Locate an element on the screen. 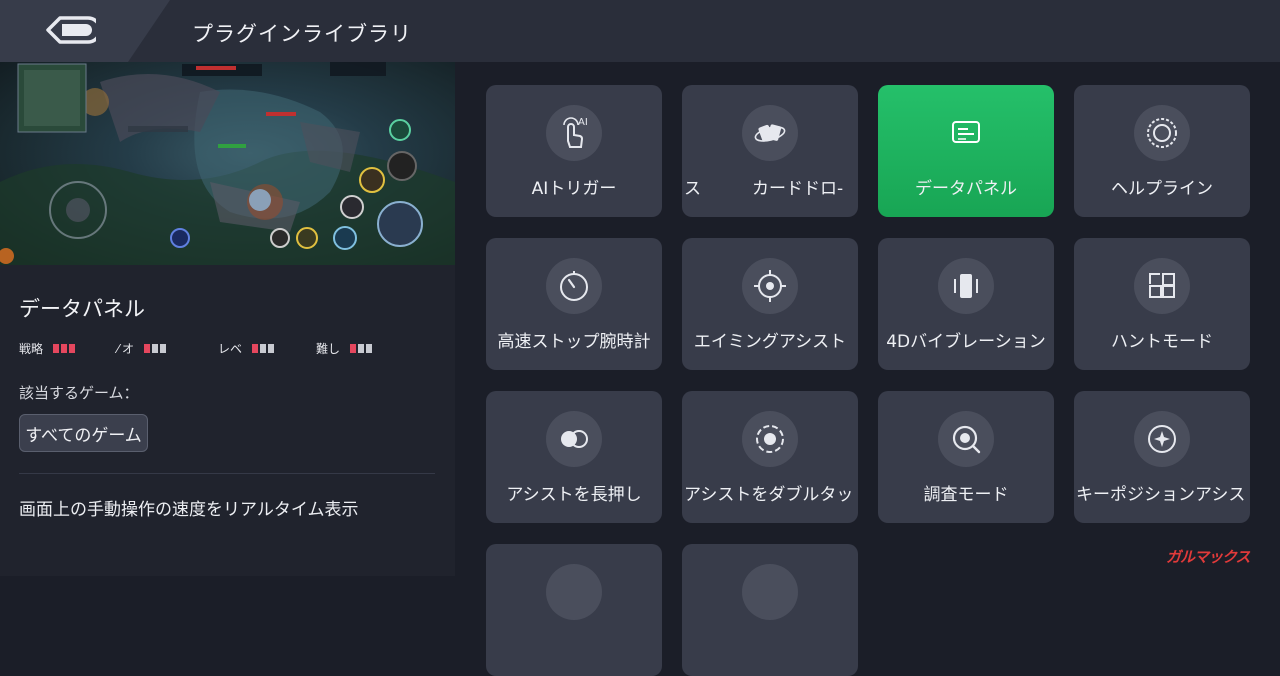 The image size is (1280, 676). rating-label: 戦略 is located at coordinates (31, 349).